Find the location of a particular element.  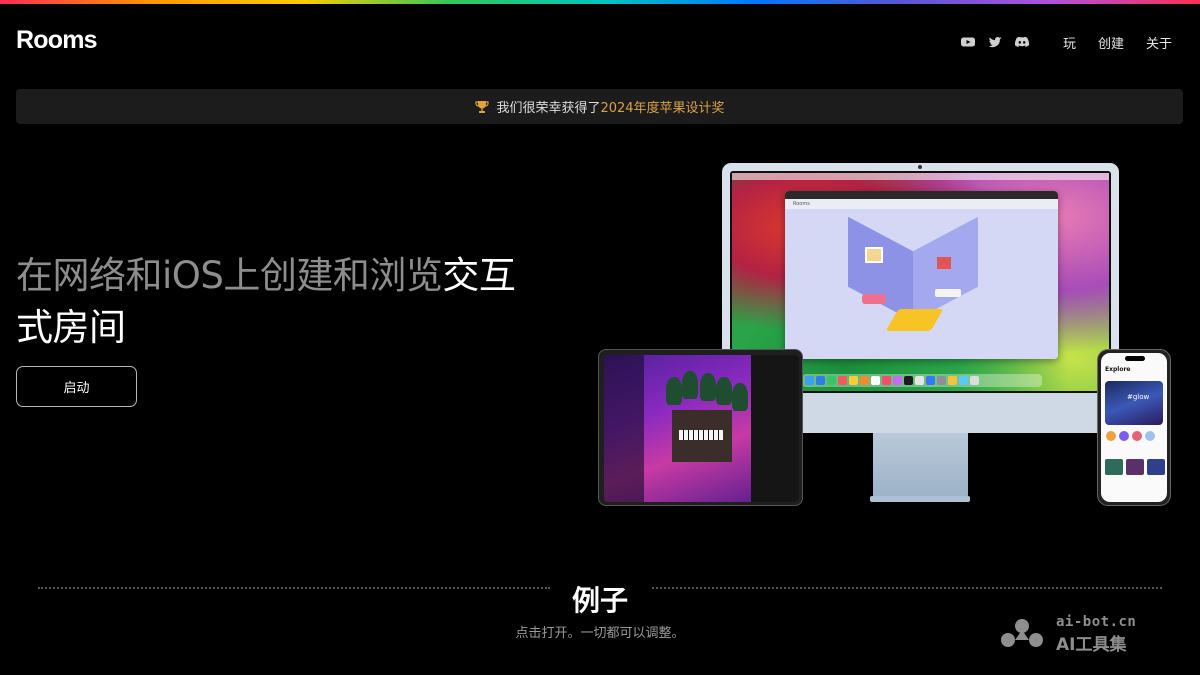

room-red-art is located at coordinates (944, 263).